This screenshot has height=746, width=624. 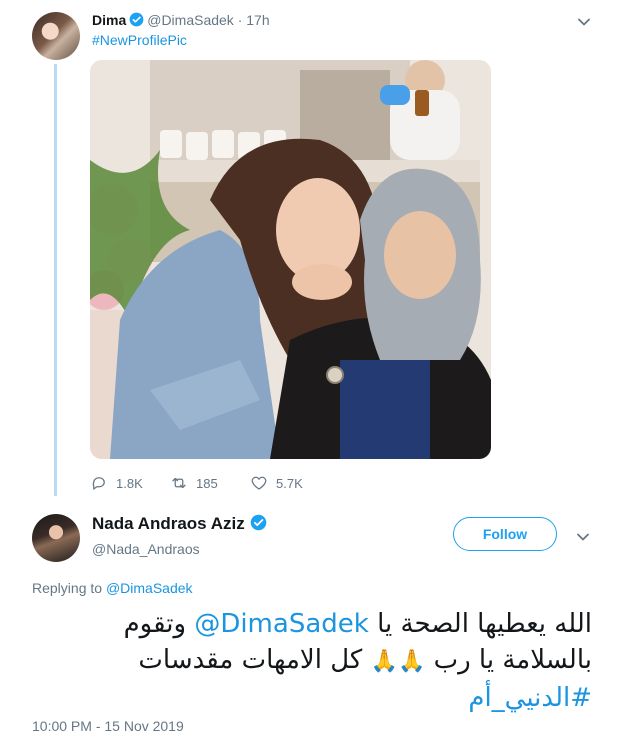 What do you see at coordinates (55, 280) in the screenshot?
I see `thread-line` at bounding box center [55, 280].